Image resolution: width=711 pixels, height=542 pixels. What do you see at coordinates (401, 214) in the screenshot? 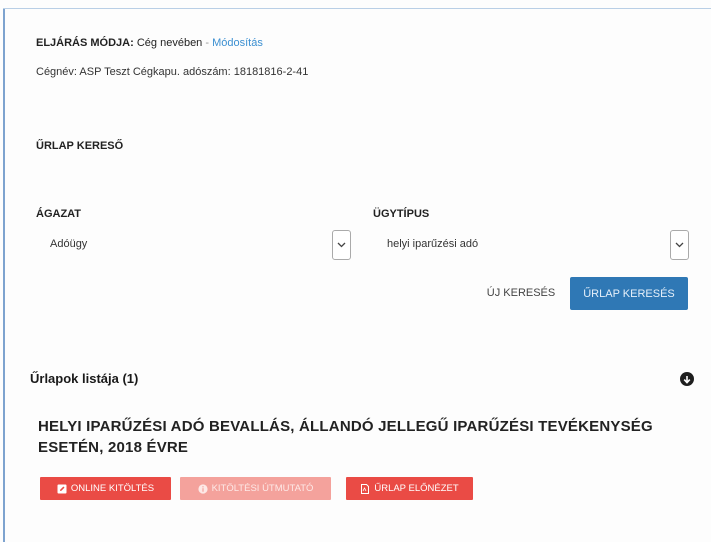
I see `case-type-label: ÜGYTÍPUS` at bounding box center [401, 214].